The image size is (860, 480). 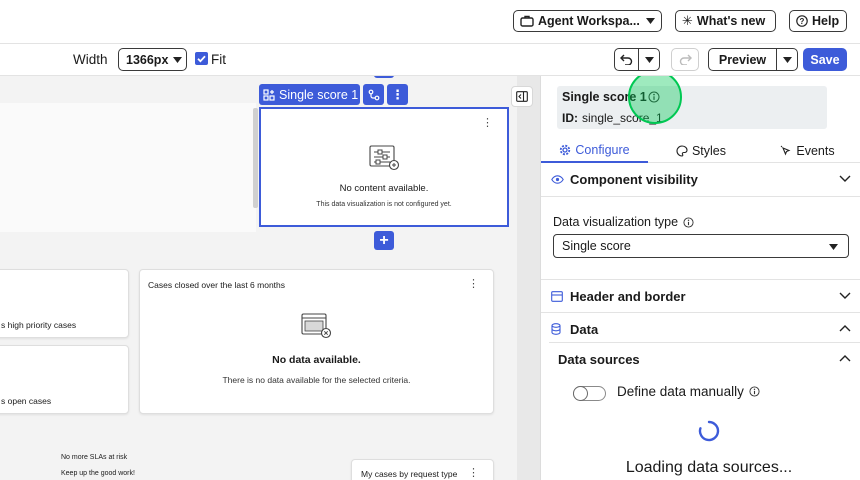 I want to click on empty-widget-title: No content available., so click(x=384, y=188).